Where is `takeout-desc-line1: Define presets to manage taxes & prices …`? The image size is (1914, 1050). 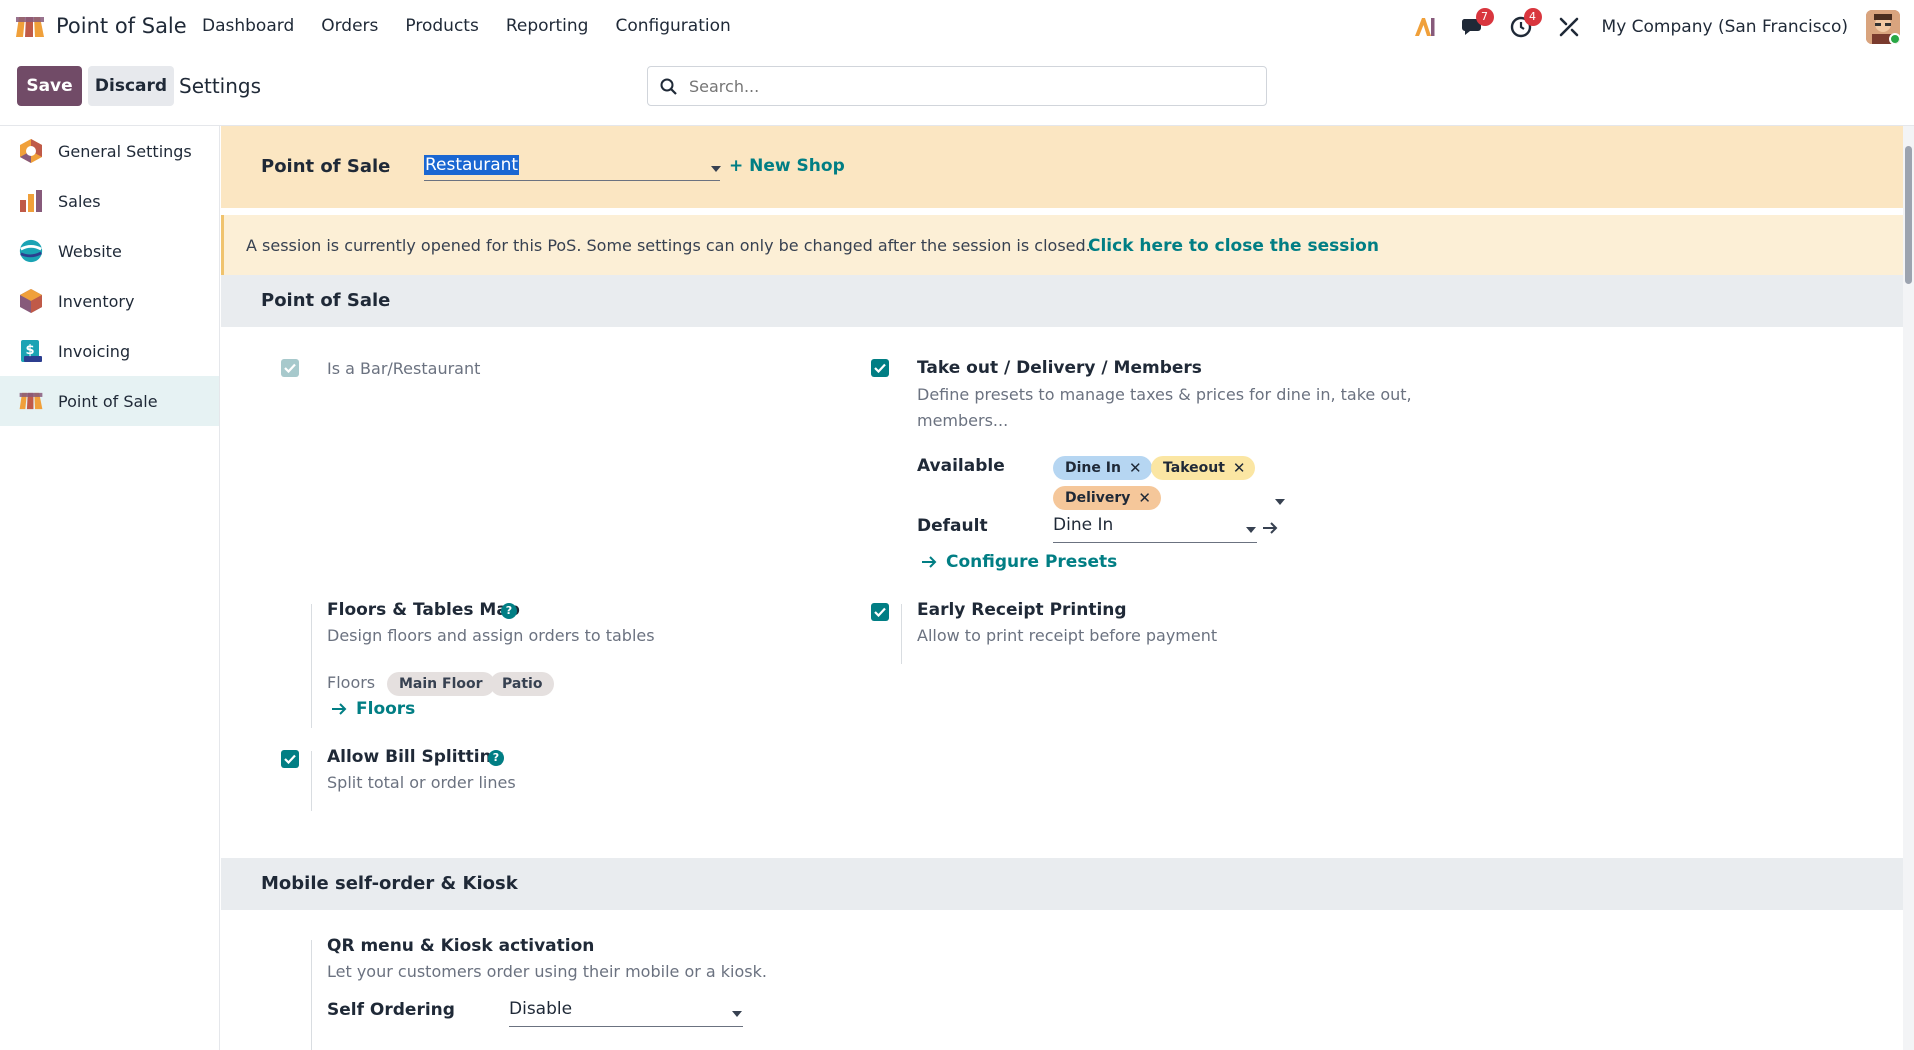
takeout-desc-line1: Define presets to manage taxes & prices … is located at coordinates (1164, 394).